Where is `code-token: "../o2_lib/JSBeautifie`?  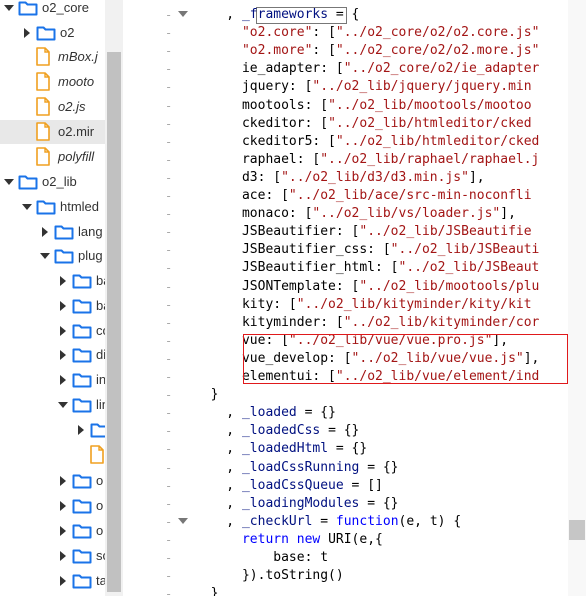
code-token: "../o2_lib/JSBeautifie is located at coordinates (445, 231).